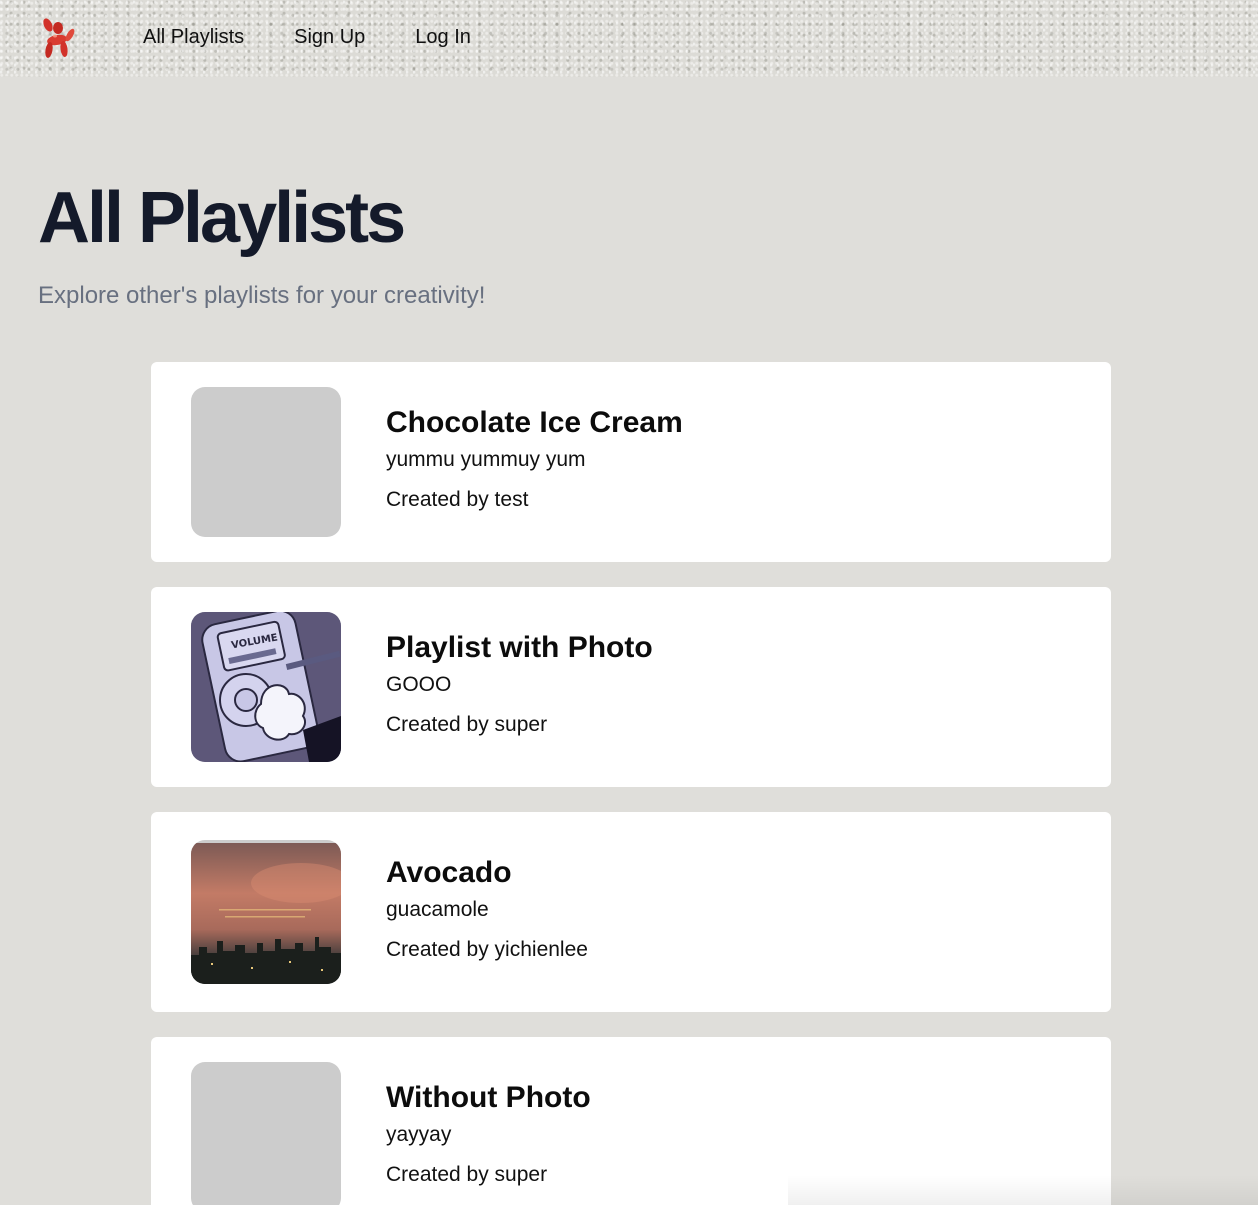 This screenshot has width=1258, height=1205. What do you see at coordinates (419, 684) in the screenshot?
I see `playlist-description: GOOO` at bounding box center [419, 684].